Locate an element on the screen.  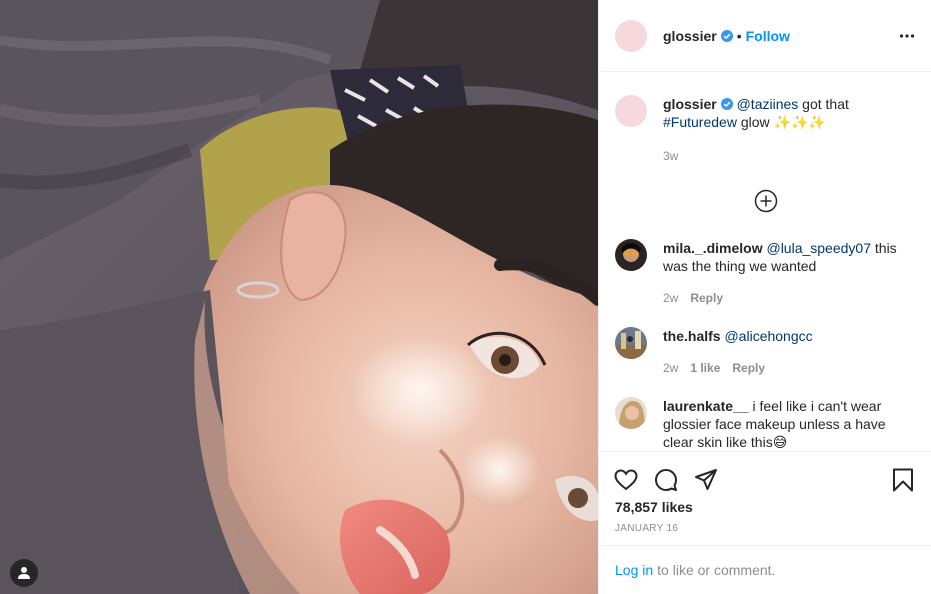
caption-age: 3w is located at coordinates (670, 156).